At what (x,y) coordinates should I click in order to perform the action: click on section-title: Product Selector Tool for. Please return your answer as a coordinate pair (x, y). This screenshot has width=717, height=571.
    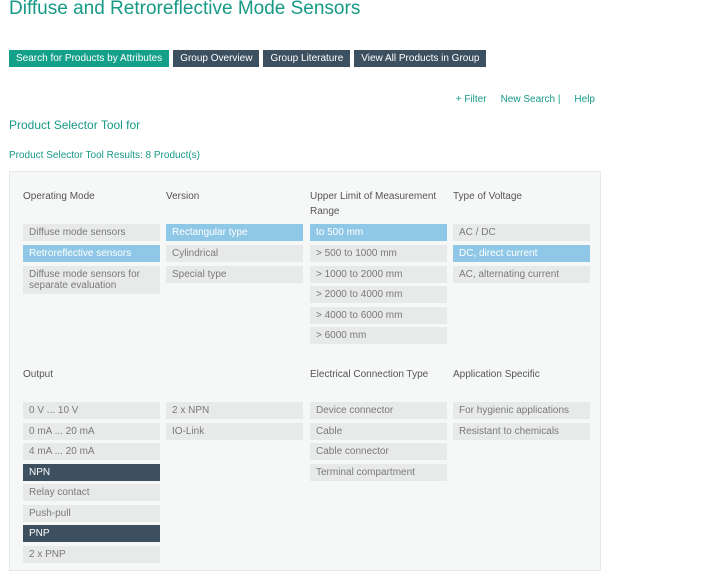
    Looking at the image, I should click on (75, 125).